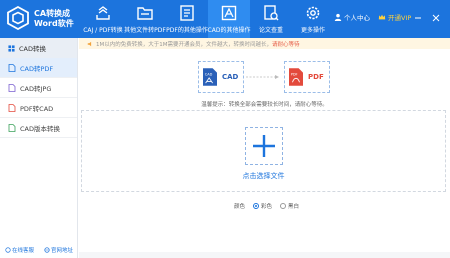 The image size is (450, 258). Describe the element at coordinates (12, 107) in the screenshot. I see `pdf-file-icon` at that location.